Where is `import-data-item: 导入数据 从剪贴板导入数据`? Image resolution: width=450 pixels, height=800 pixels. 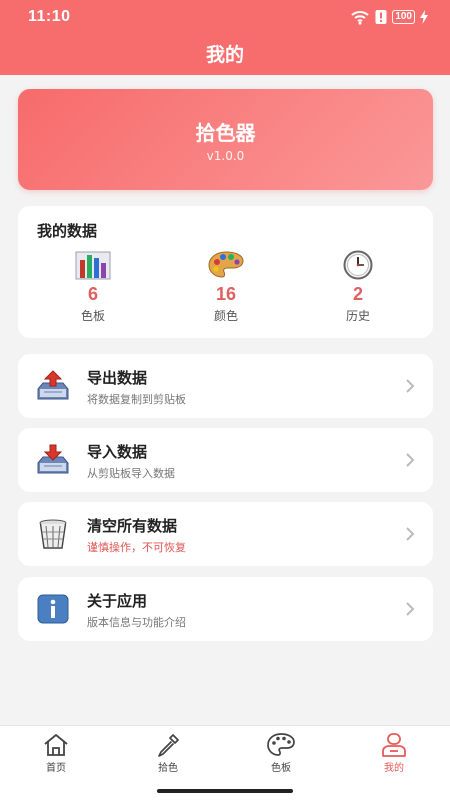 import-data-item: 导入数据 从剪贴板导入数据 is located at coordinates (225, 460).